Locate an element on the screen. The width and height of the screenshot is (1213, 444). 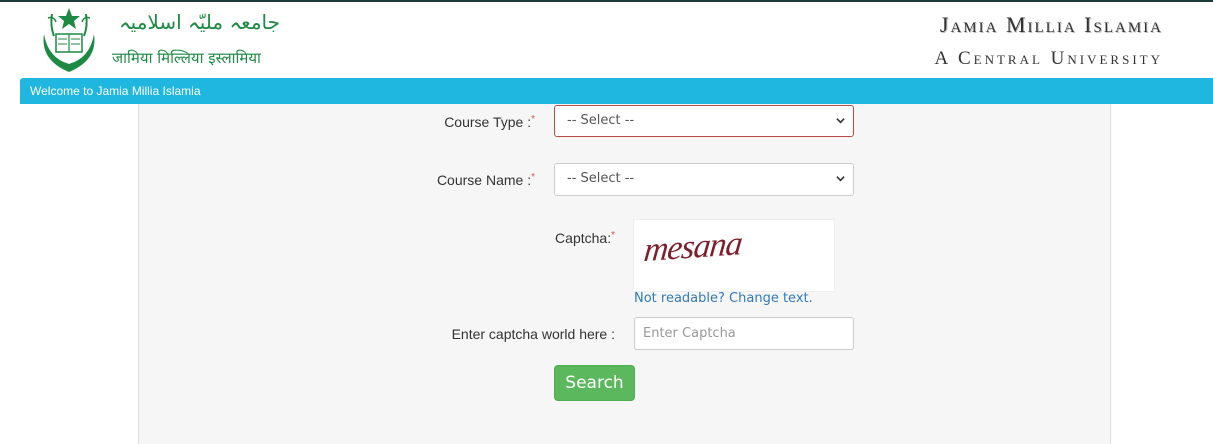
captcha-label: Captcha:* is located at coordinates (547, 238).